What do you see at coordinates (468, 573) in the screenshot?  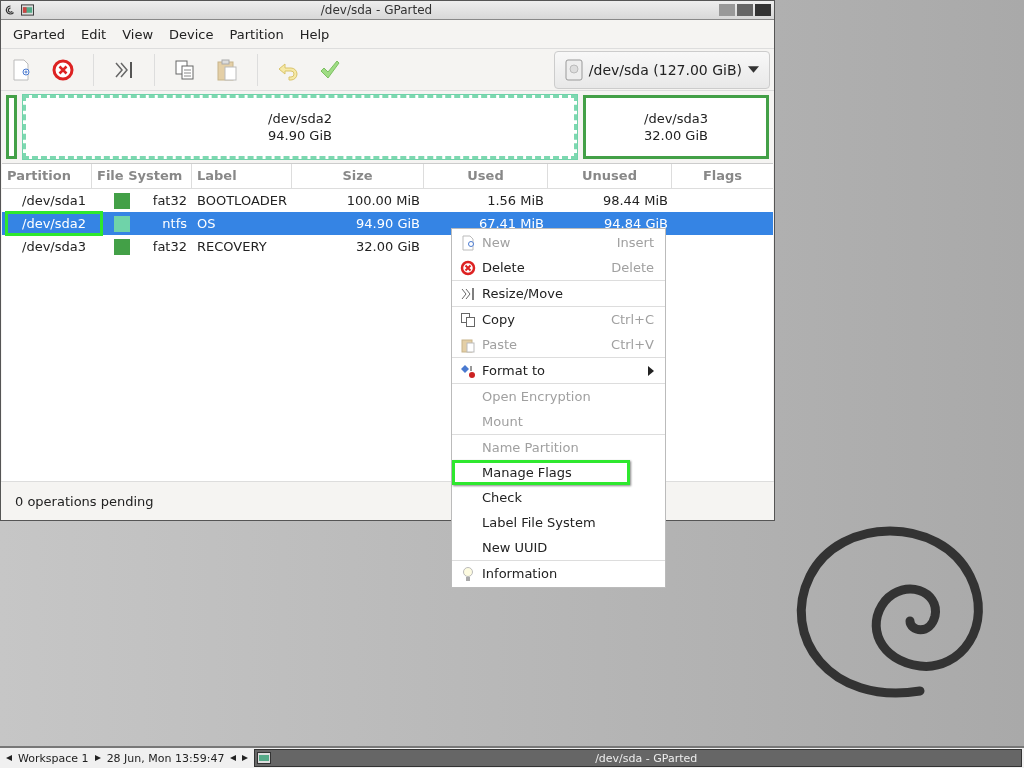 I see `lightbulb-icon` at bounding box center [468, 573].